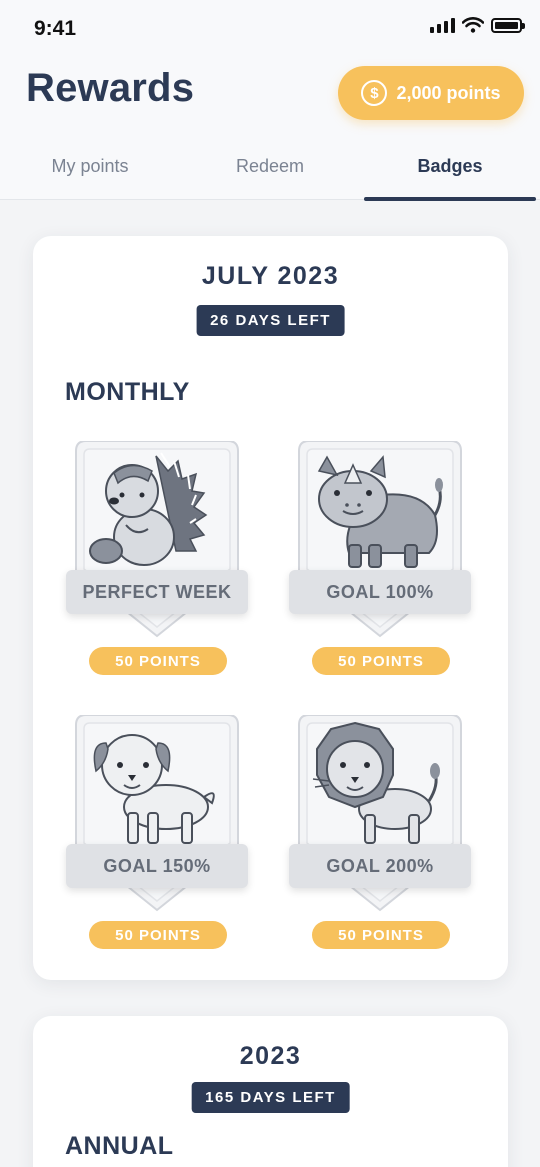  Describe the element at coordinates (380, 866) in the screenshot. I see `badge-label: GOAL 200%` at that location.